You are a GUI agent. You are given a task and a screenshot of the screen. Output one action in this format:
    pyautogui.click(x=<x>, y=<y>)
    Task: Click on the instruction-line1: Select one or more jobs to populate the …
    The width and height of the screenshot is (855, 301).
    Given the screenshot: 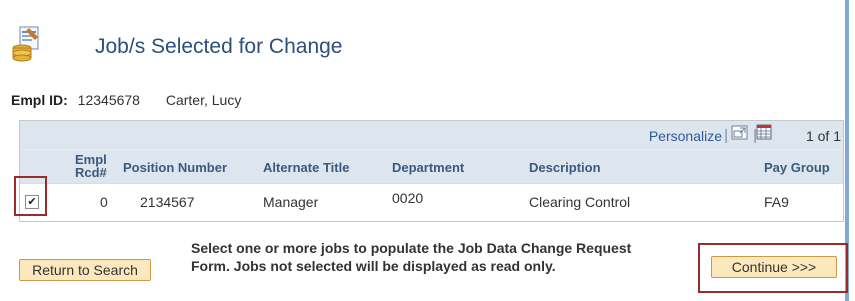 What is the action you would take?
    pyautogui.click(x=411, y=248)
    